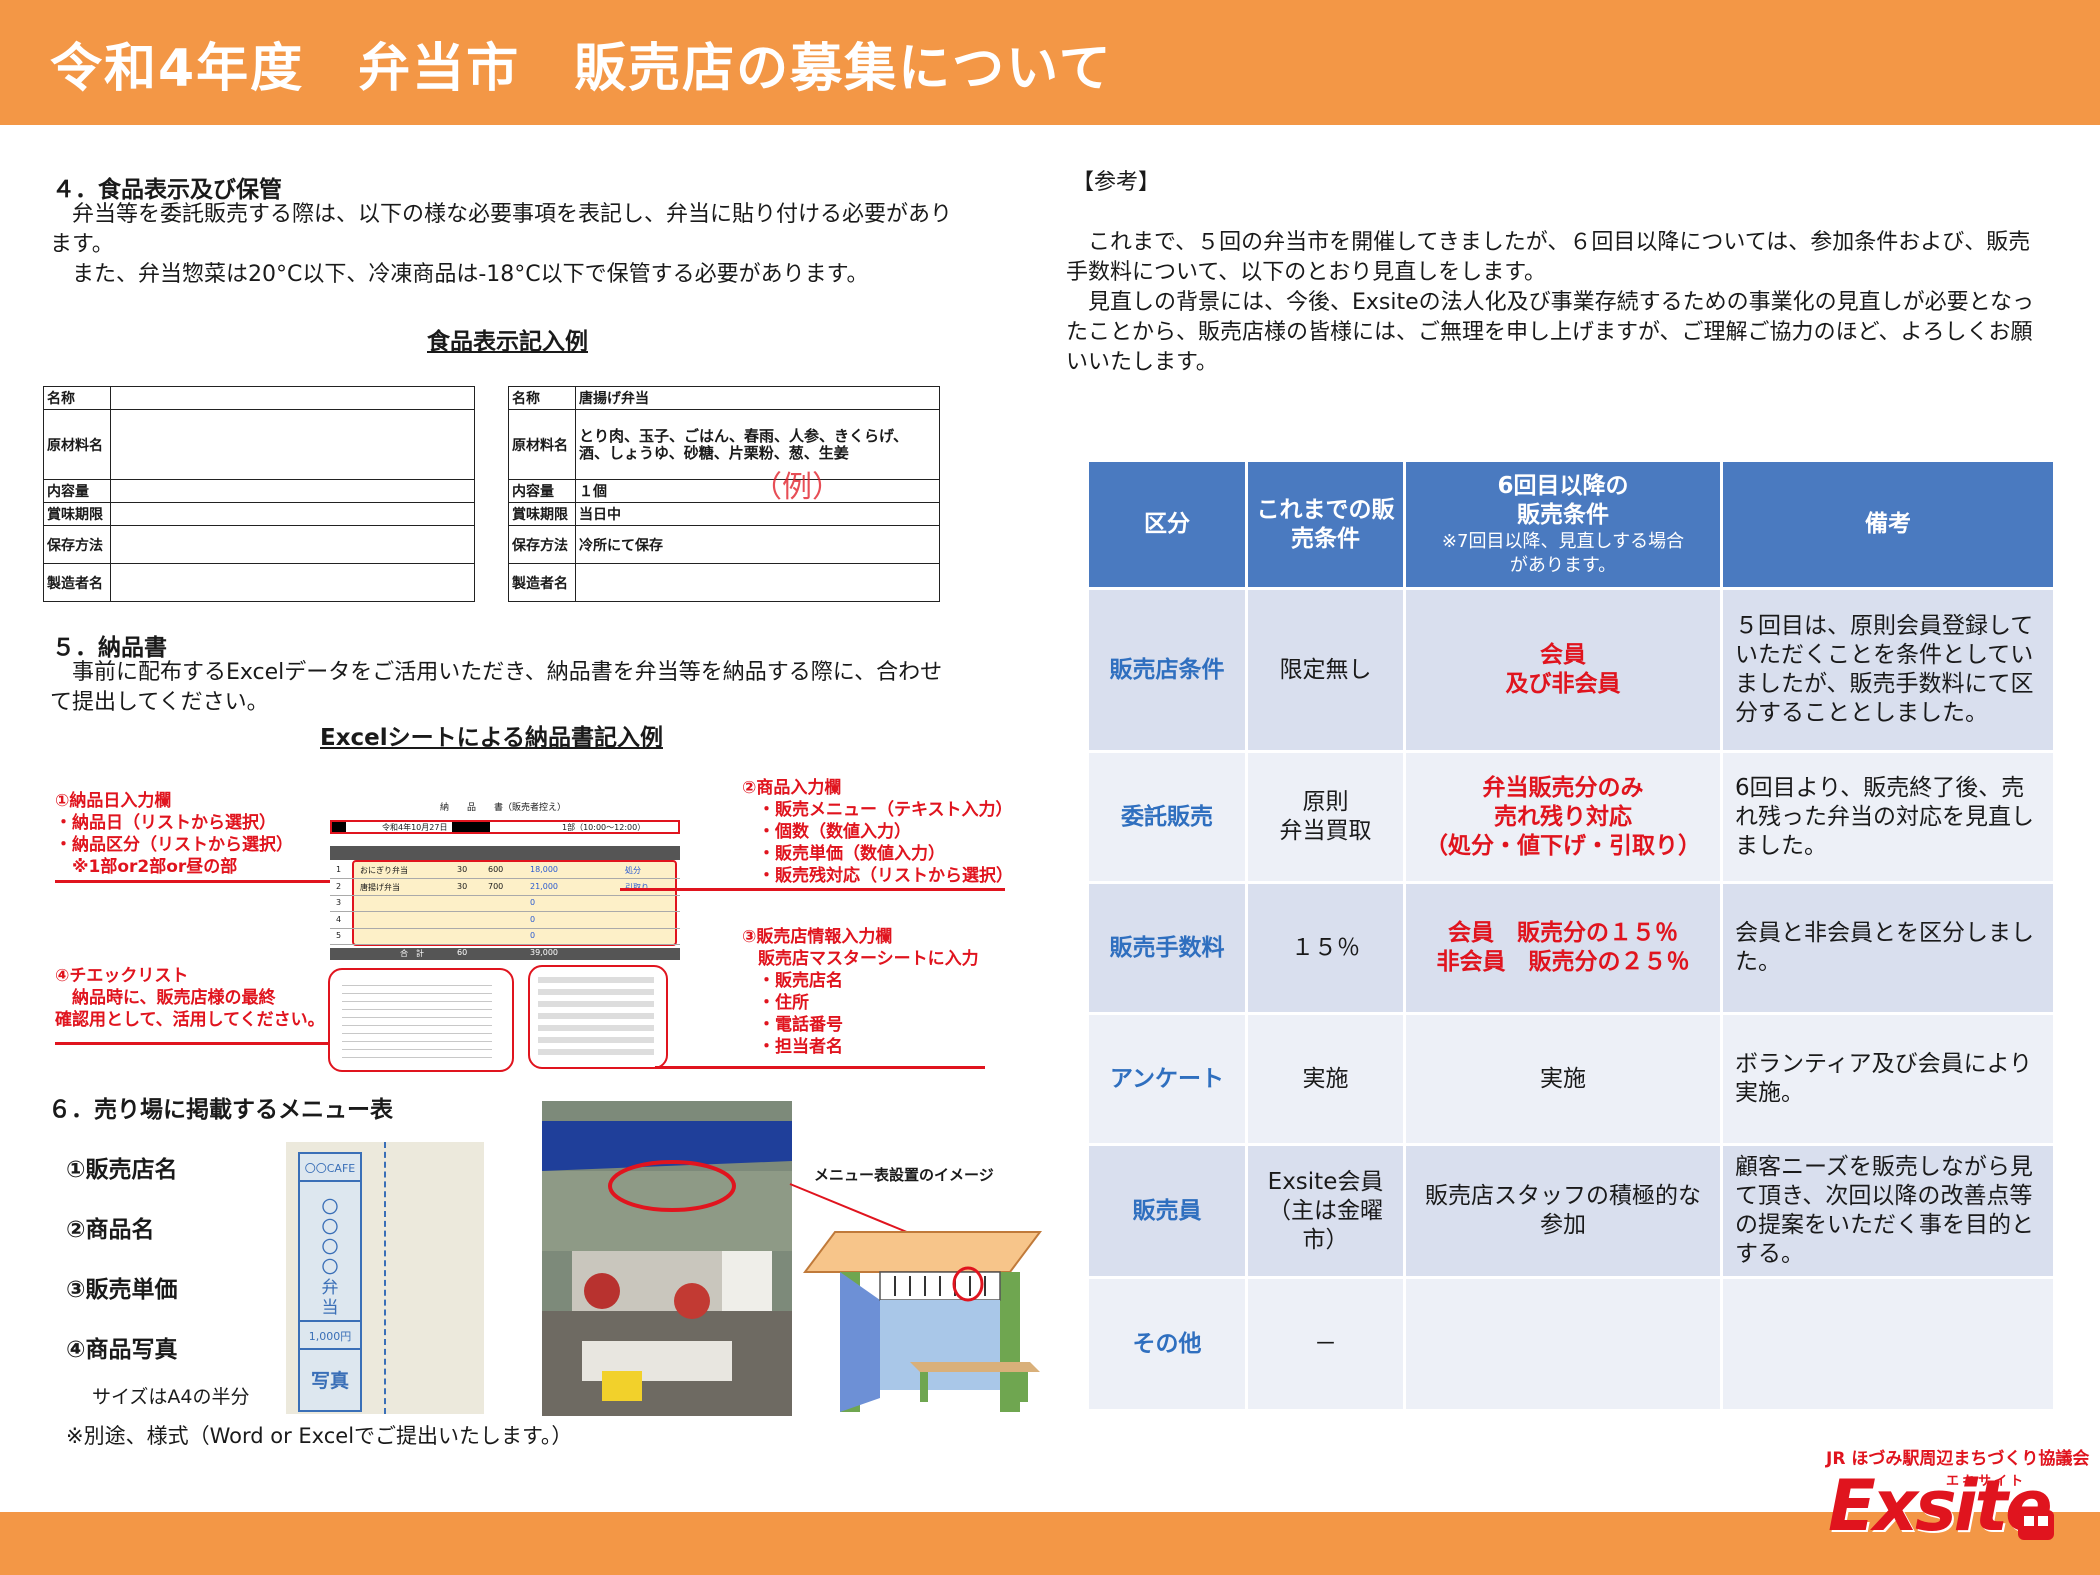 The image size is (2100, 1575). Describe the element at coordinates (339, 827) in the screenshot. I see `date-label-cell` at that location.